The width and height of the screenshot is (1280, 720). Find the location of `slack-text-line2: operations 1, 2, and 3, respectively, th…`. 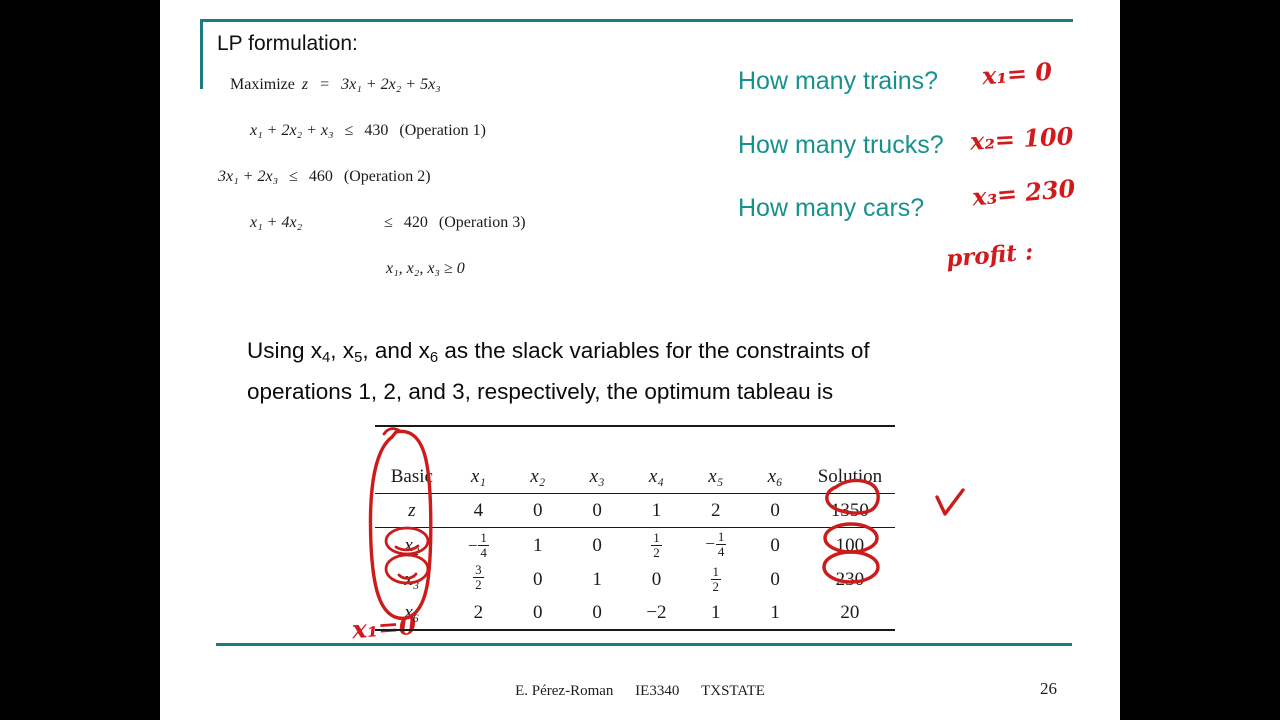

slack-text-line2: operations 1, 2, and 3, respectively, th… is located at coordinates (540, 392).